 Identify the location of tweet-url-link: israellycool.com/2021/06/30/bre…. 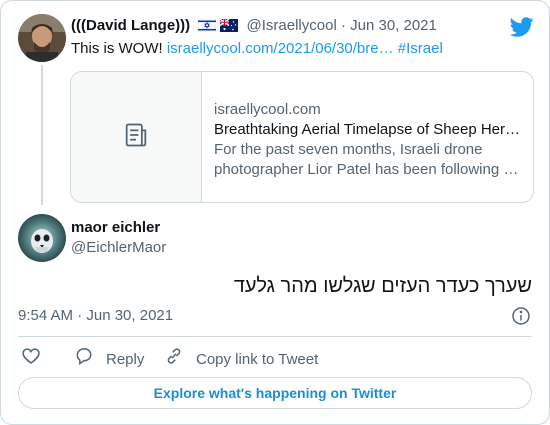
(280, 48).